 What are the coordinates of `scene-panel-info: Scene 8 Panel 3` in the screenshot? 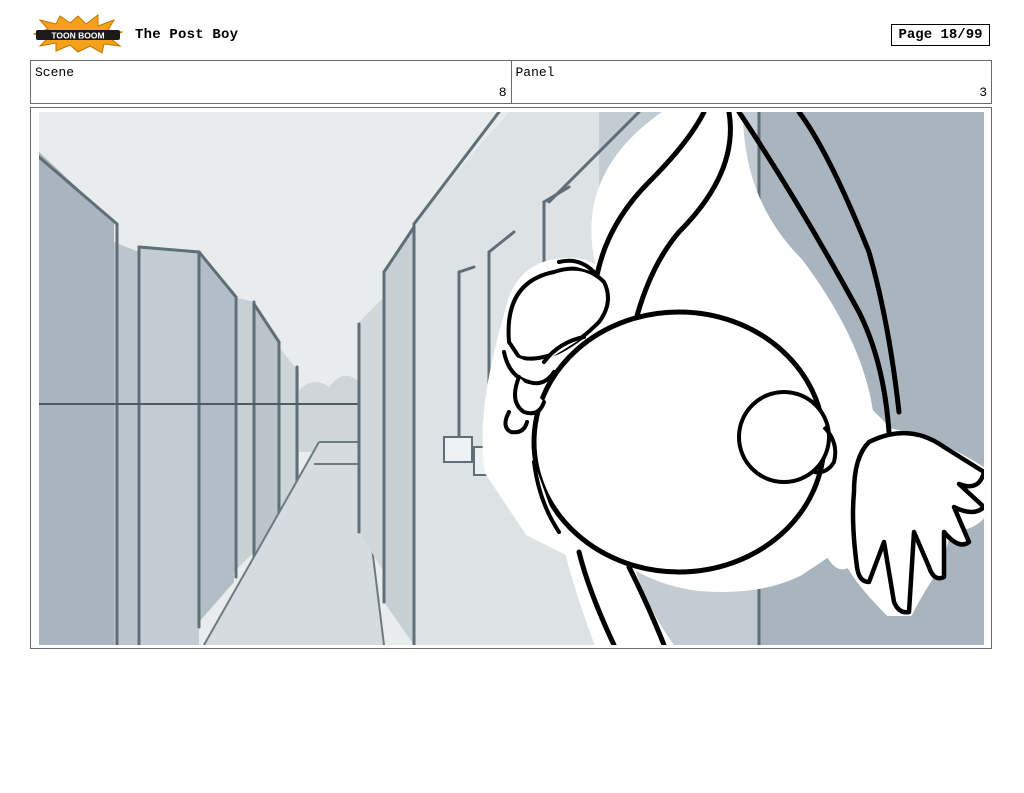 It's located at (511, 82).